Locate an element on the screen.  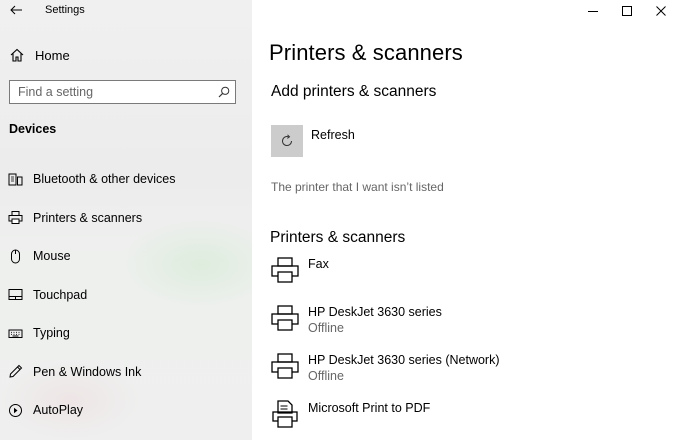
sidebar-item-bluetooth: Bluetooth & other devices is located at coordinates (126, 179).